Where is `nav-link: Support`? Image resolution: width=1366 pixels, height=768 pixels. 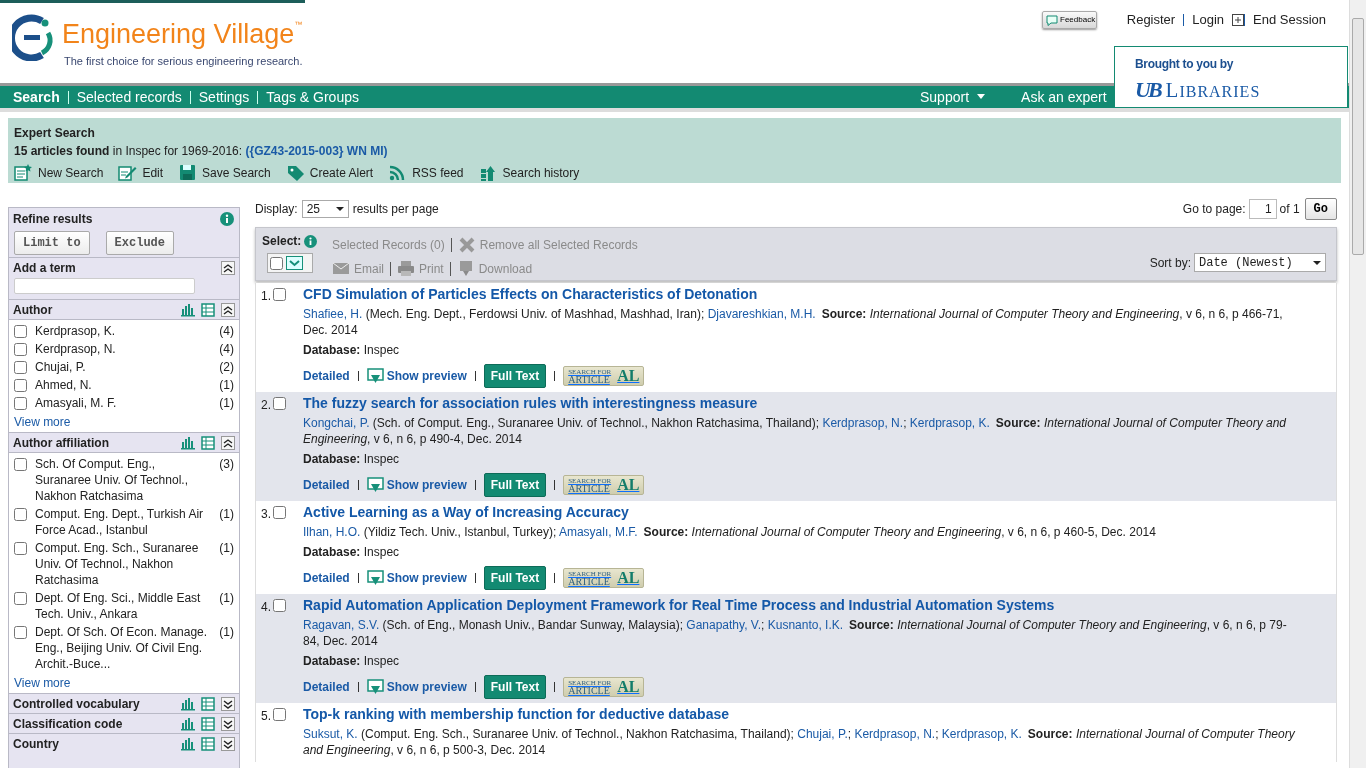
nav-link: Support is located at coordinates (953, 97).